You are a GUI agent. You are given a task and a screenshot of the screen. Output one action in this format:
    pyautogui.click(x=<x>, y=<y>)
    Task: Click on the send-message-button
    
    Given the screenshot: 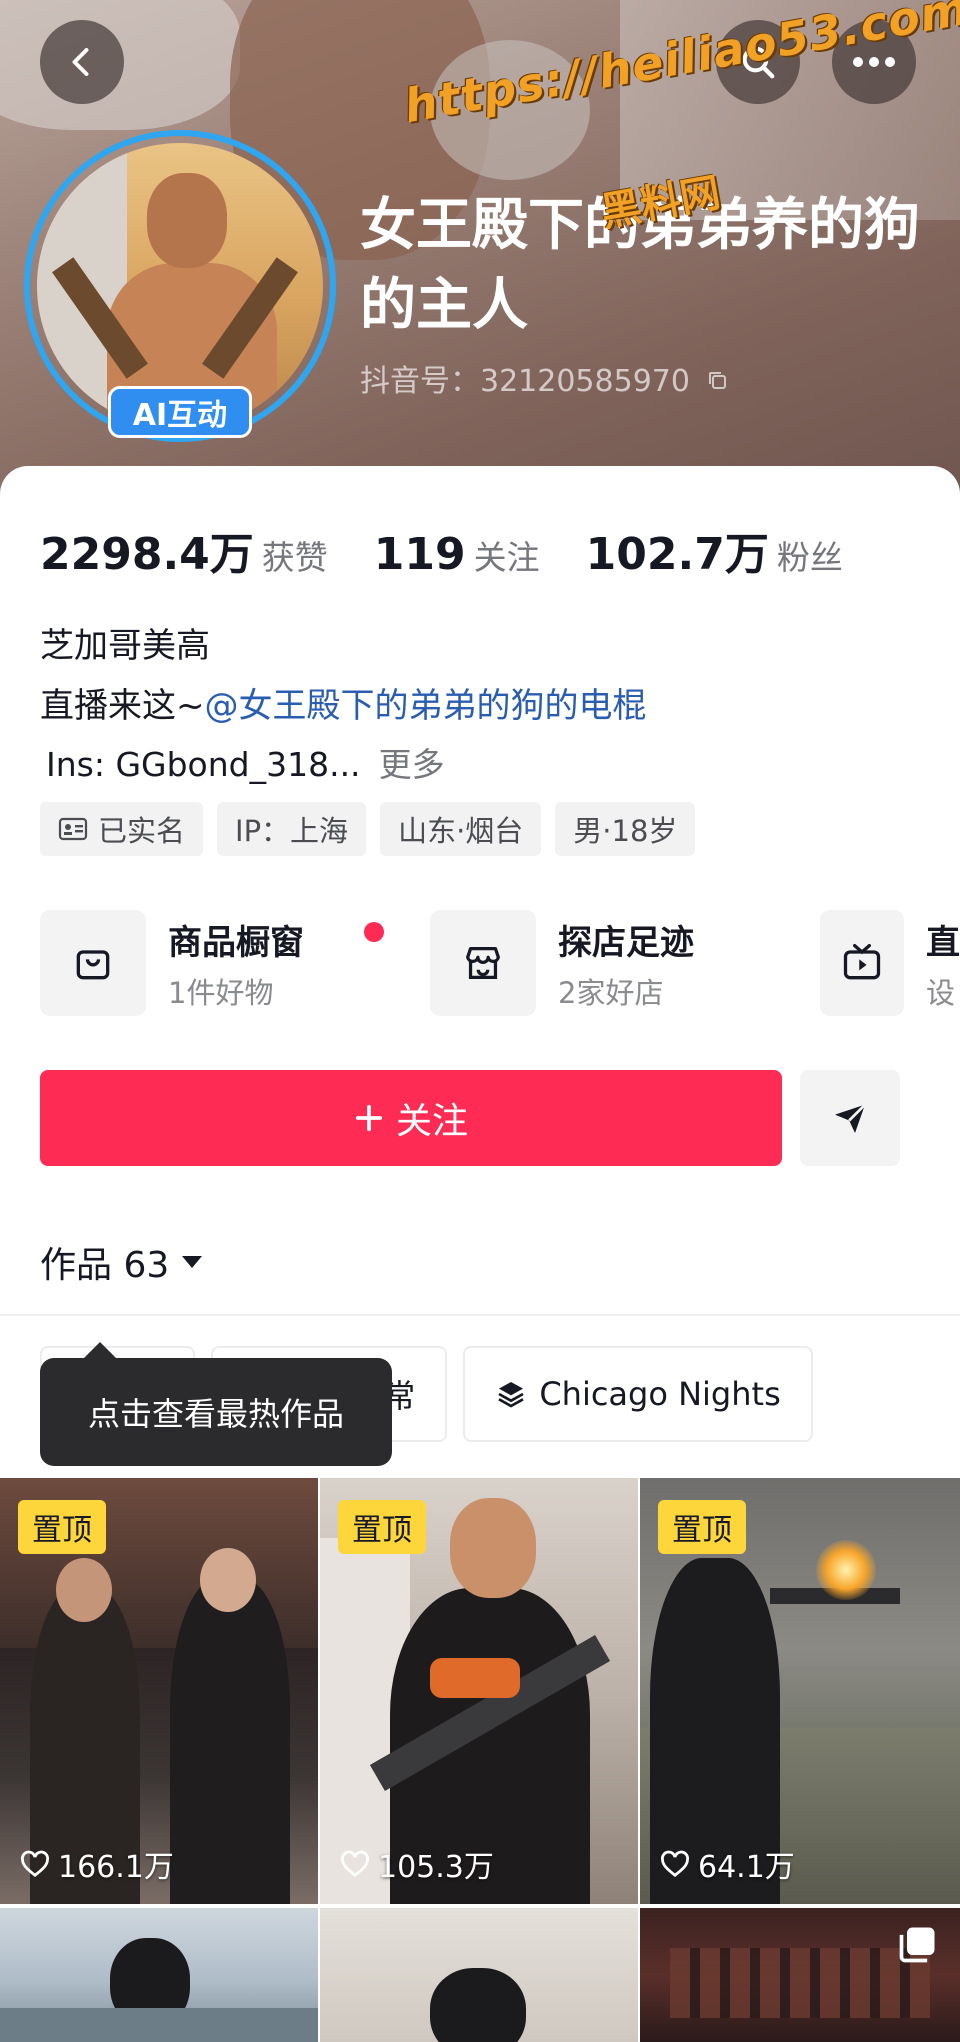 What is the action you would take?
    pyautogui.click(x=850, y=1118)
    